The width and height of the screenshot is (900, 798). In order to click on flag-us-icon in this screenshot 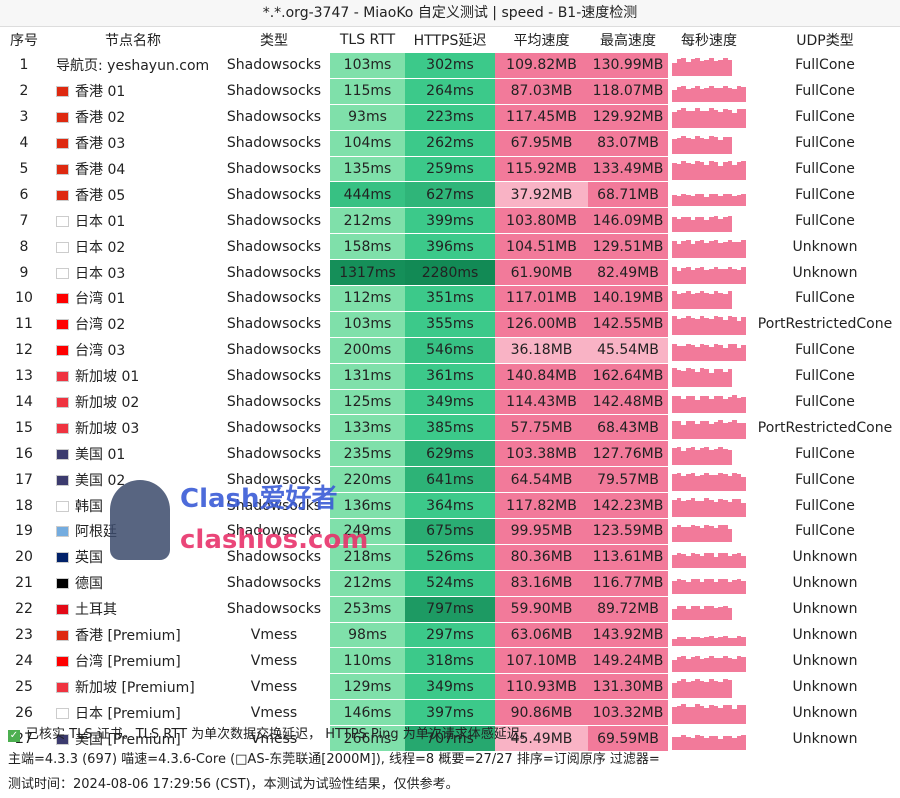, I will do `click(62, 454)`.